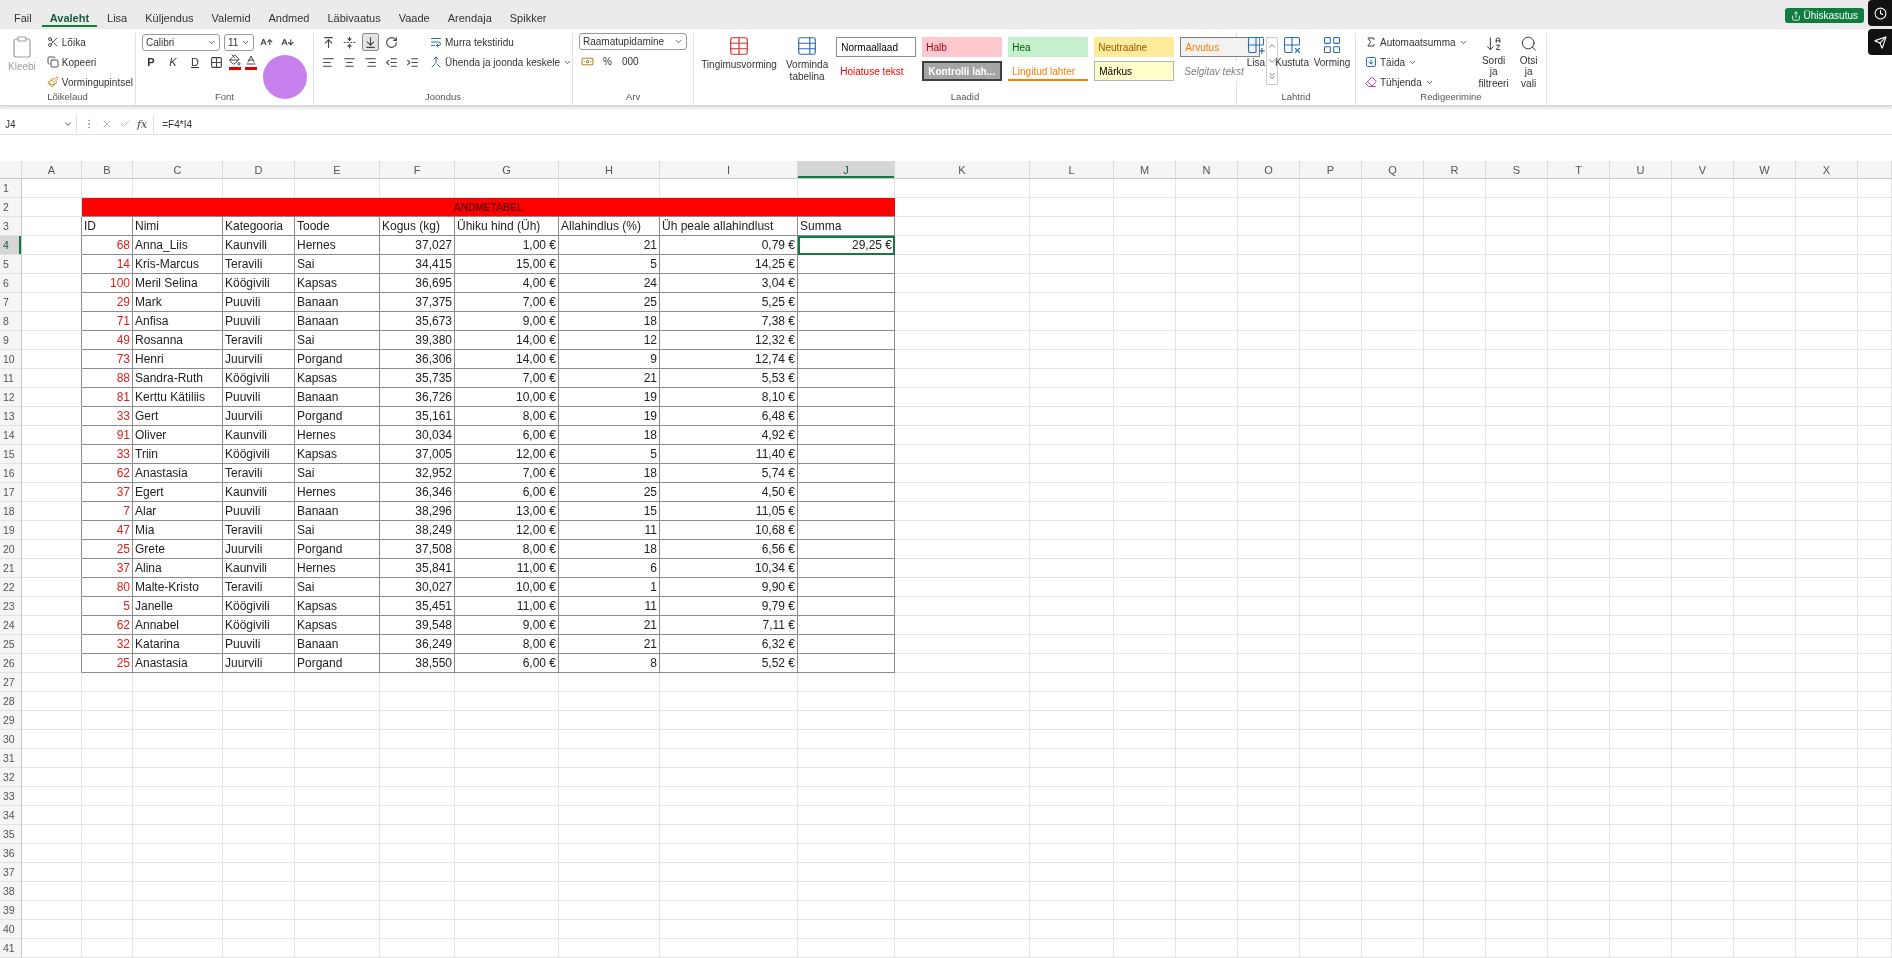 This screenshot has height=958, width=1892. Describe the element at coordinates (630, 61) in the screenshot. I see `number-format-button: 000` at that location.